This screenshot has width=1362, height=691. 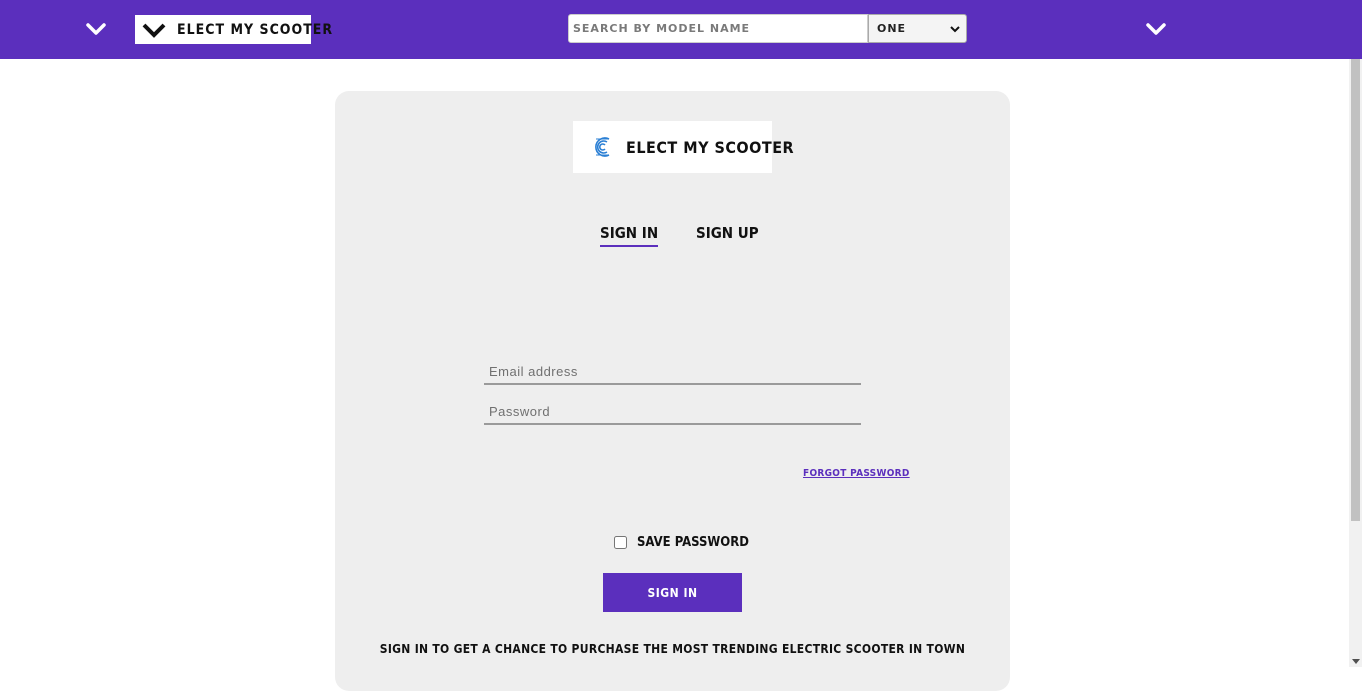 I want to click on save-password-checkbox, so click(x=620, y=542).